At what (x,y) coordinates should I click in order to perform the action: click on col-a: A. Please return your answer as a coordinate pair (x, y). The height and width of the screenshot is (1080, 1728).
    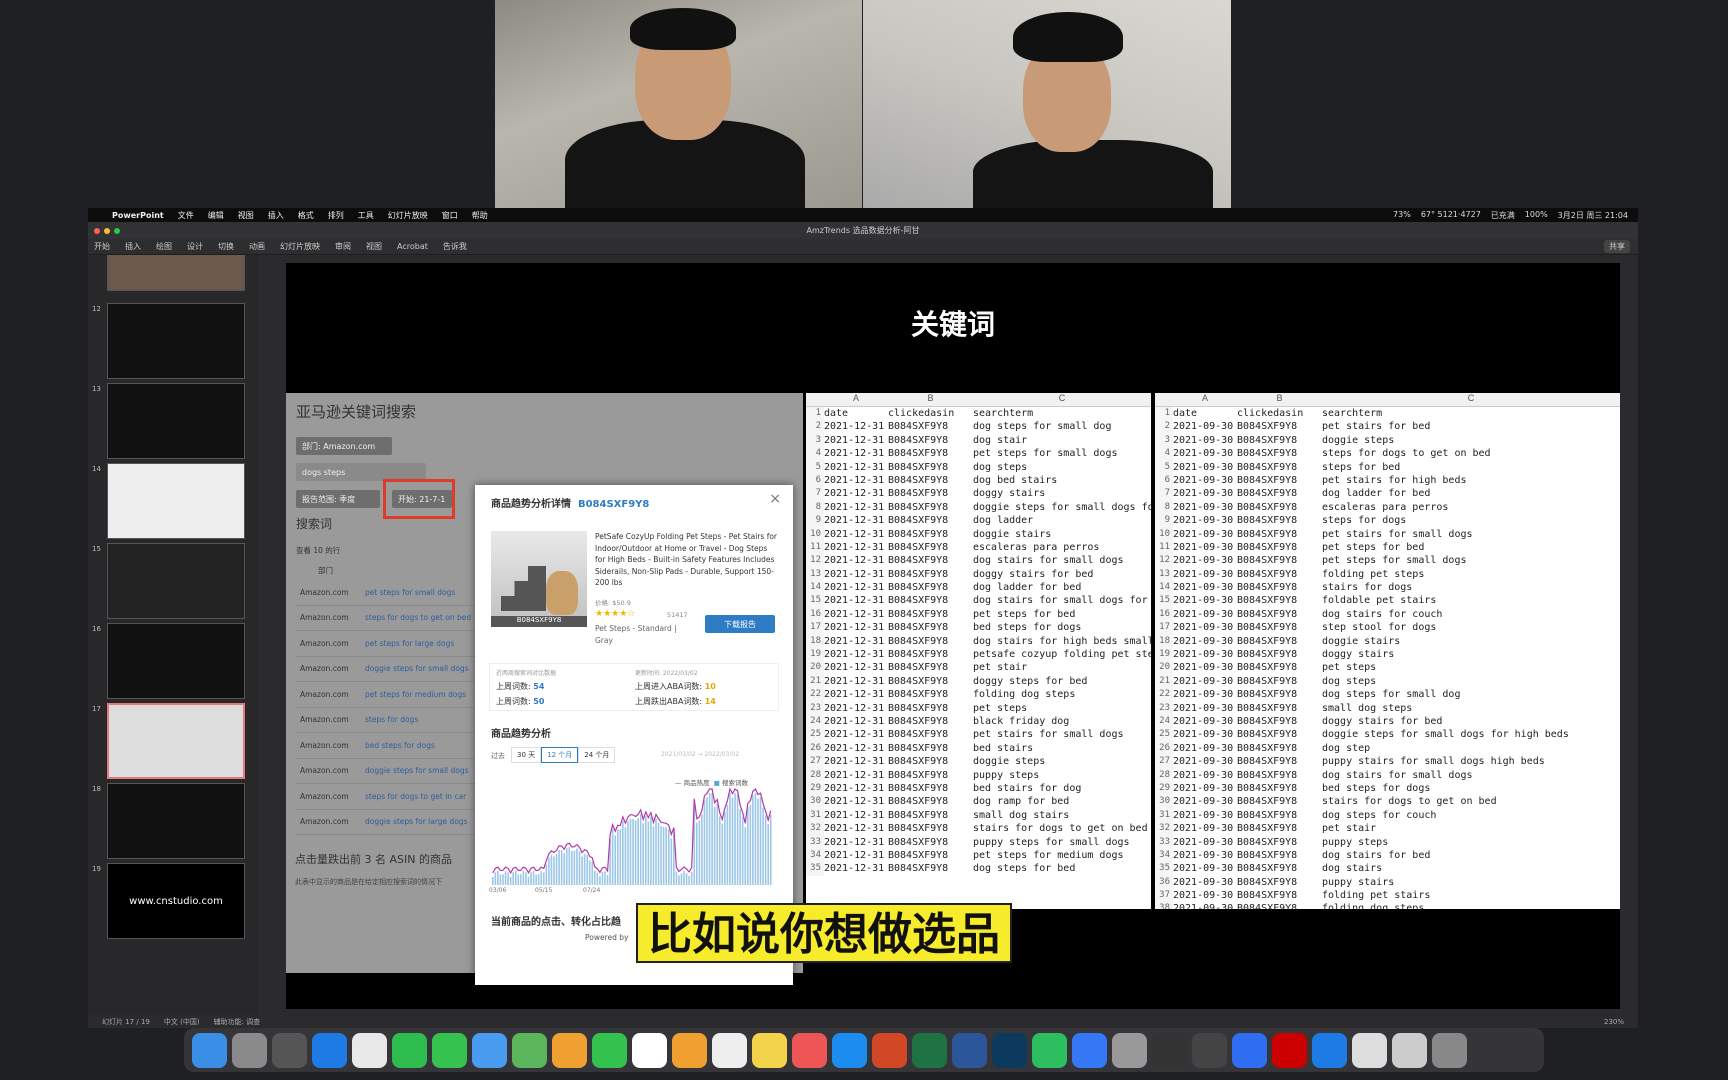
    Looking at the image, I should click on (856, 399).